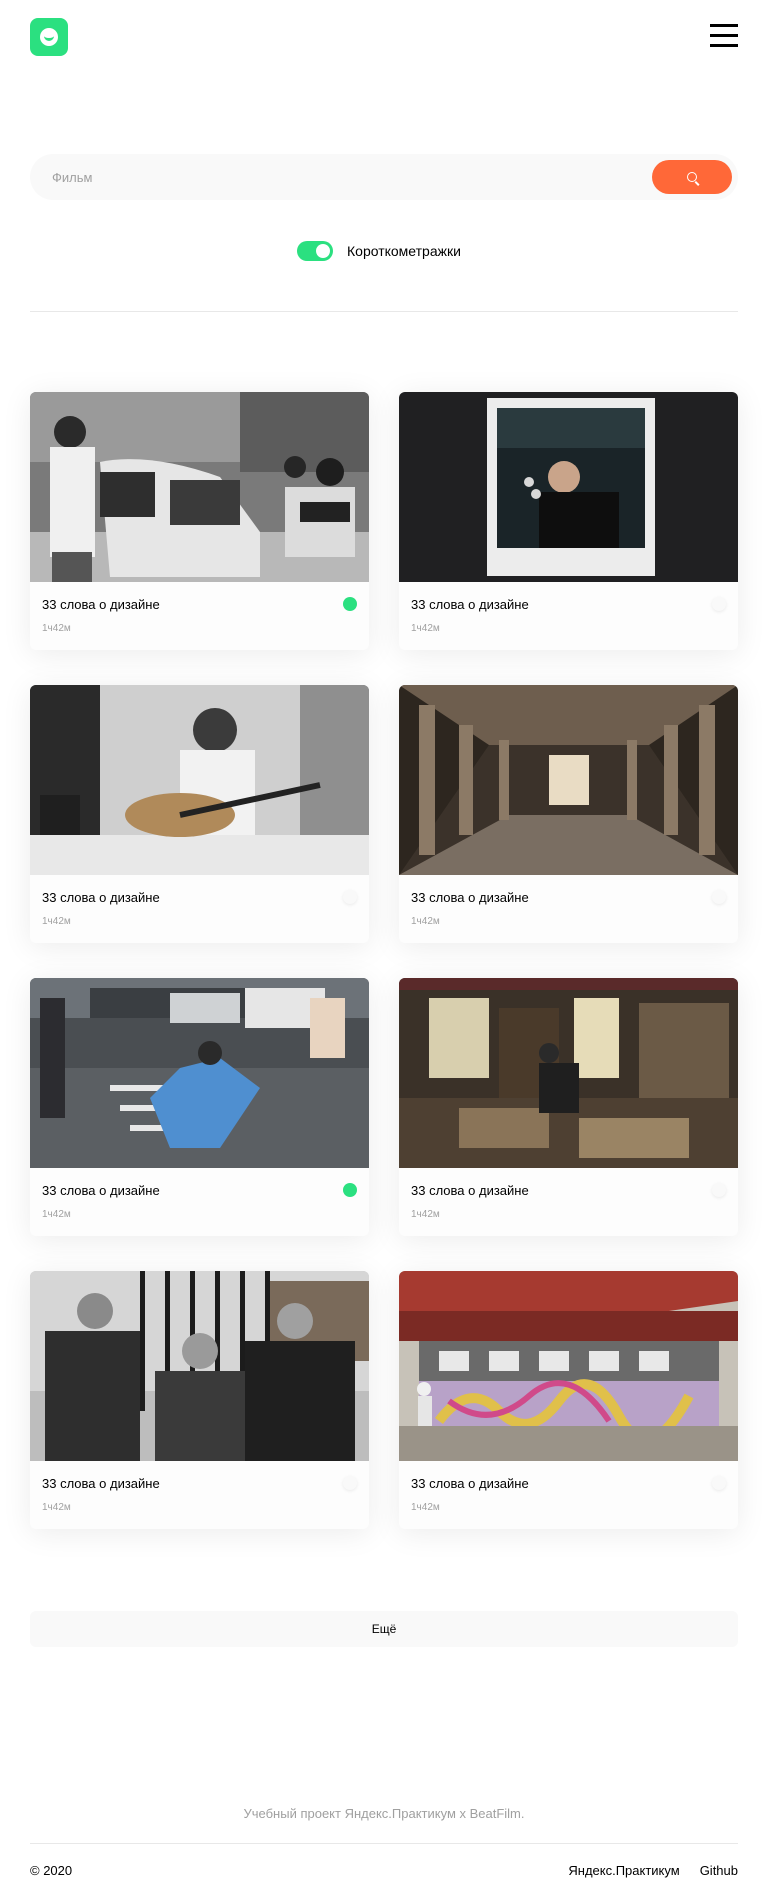  I want to click on search-input, so click(352, 177).